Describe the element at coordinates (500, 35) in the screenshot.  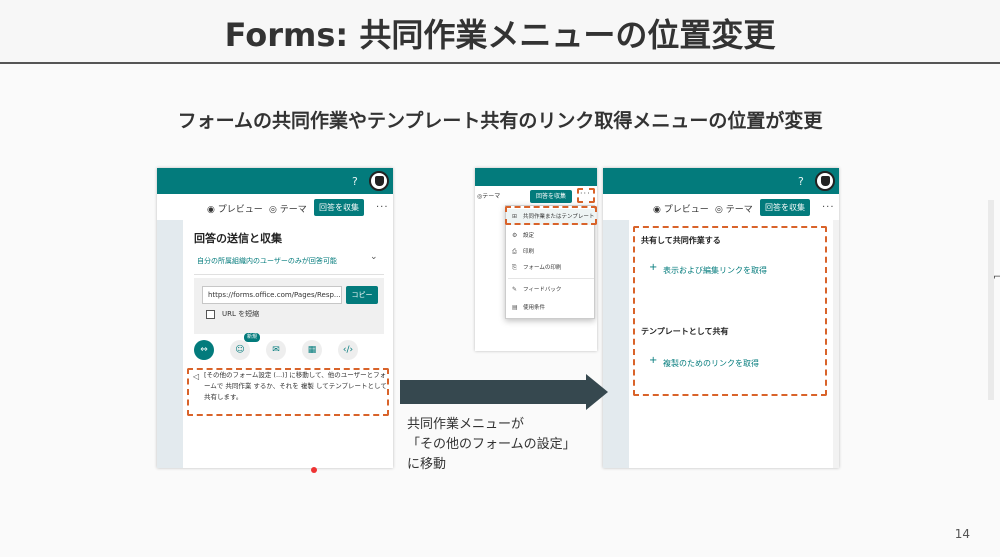
I see `slide-title: Forms: 共同作業メニューの位置変更` at that location.